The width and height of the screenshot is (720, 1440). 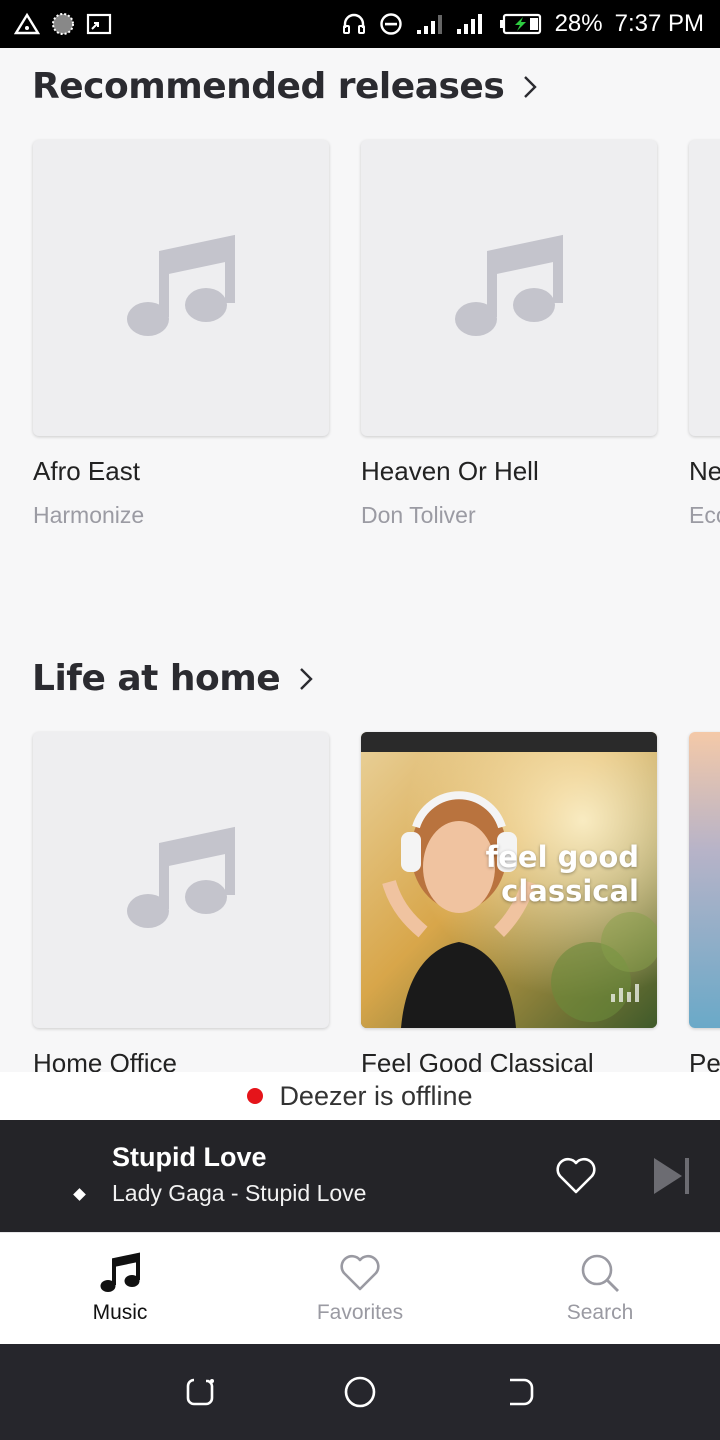 I want to click on tab-music: Music, so click(x=120, y=1288).